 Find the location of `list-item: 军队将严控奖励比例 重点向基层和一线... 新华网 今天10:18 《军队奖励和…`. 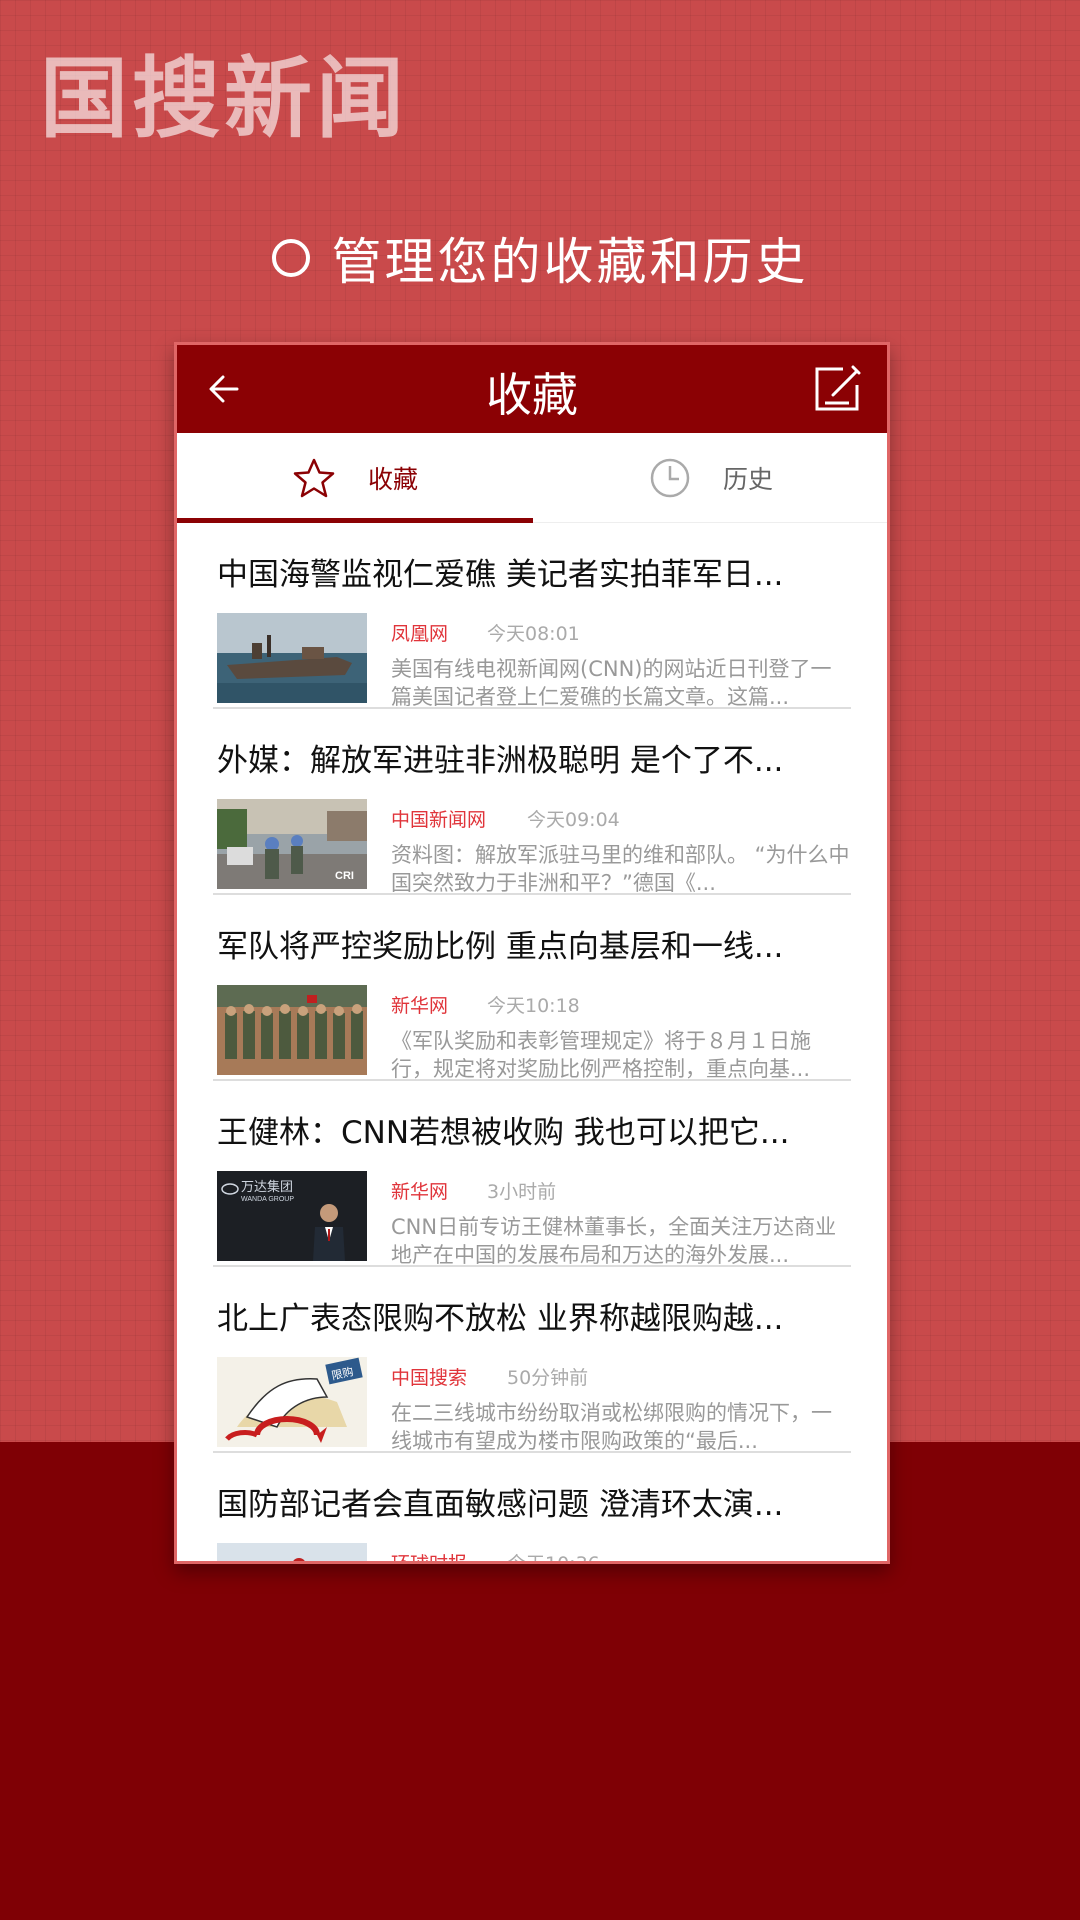

list-item: 军队将严控奖励比例 重点向基层和一线... 新华网 今天10:18 《军队奖励和… is located at coordinates (532, 988).